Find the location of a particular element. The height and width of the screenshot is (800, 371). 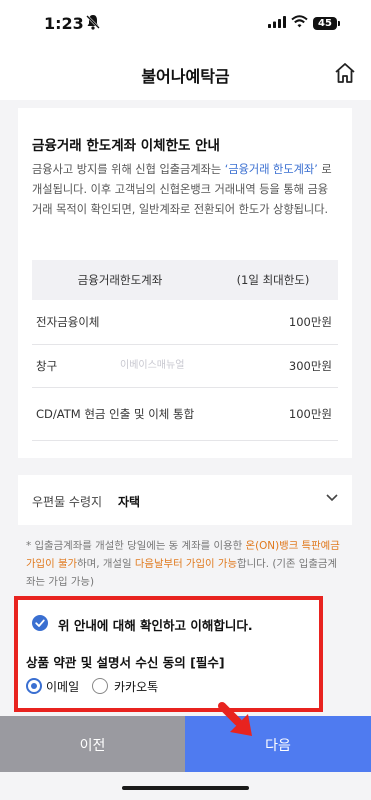

radio-kakao-label: 카카오톡 is located at coordinates (136, 686).